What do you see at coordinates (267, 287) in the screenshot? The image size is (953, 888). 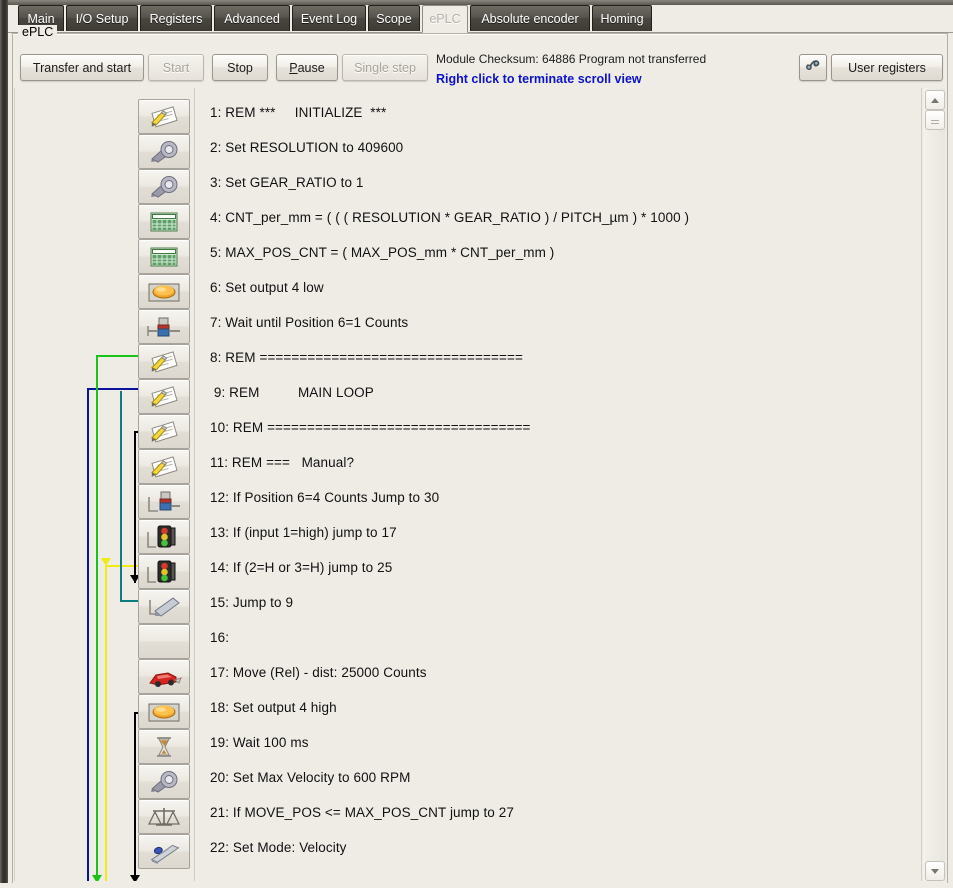 I see `program-line-6: 6: Set output 4 low` at bounding box center [267, 287].